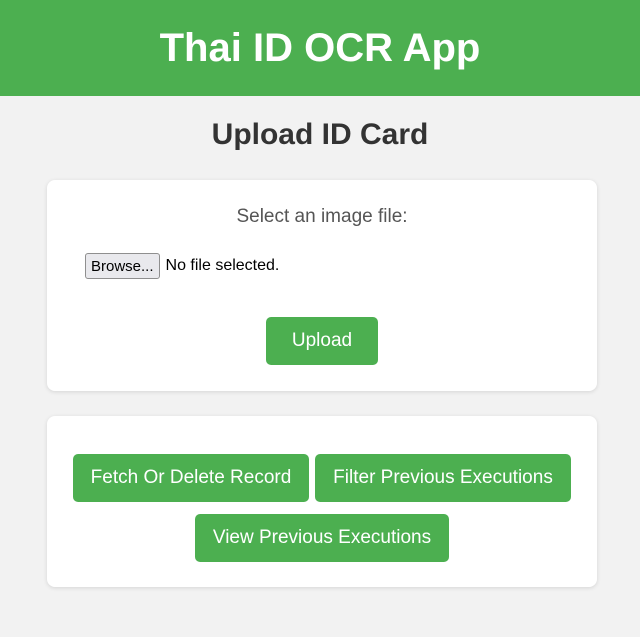 The width and height of the screenshot is (640, 637). Describe the element at coordinates (322, 538) in the screenshot. I see `view-executions-button: View Previous Executions` at that location.